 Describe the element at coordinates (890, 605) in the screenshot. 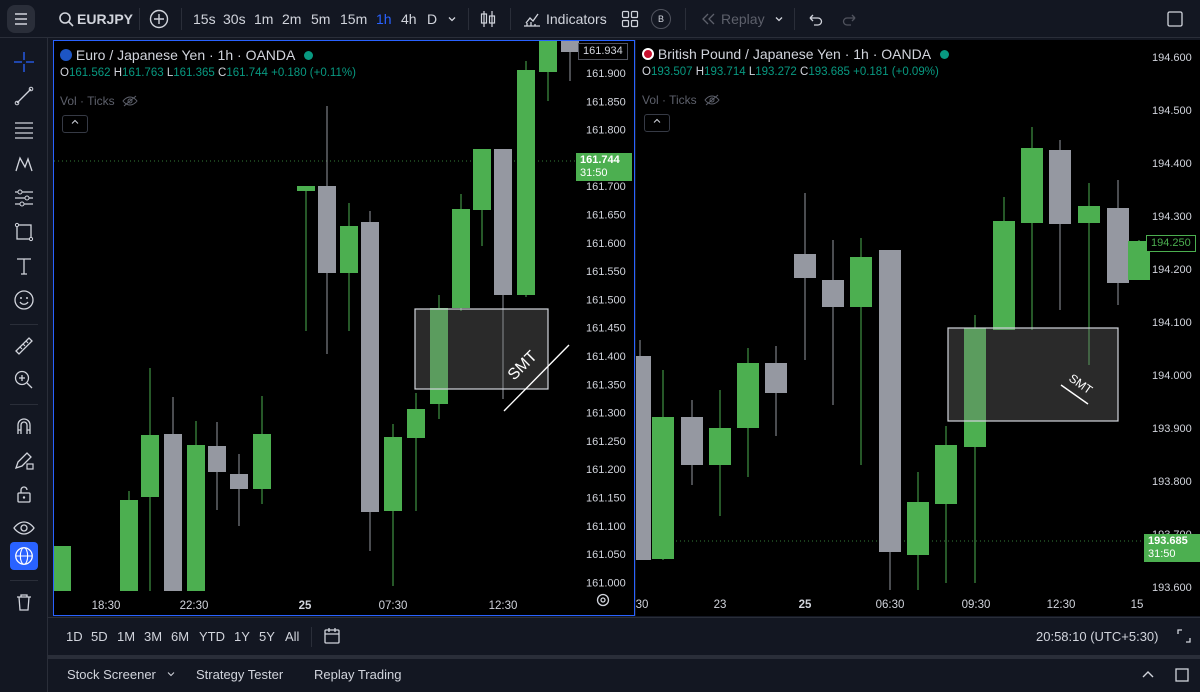

I see `time-axis-label: 06:30` at that location.